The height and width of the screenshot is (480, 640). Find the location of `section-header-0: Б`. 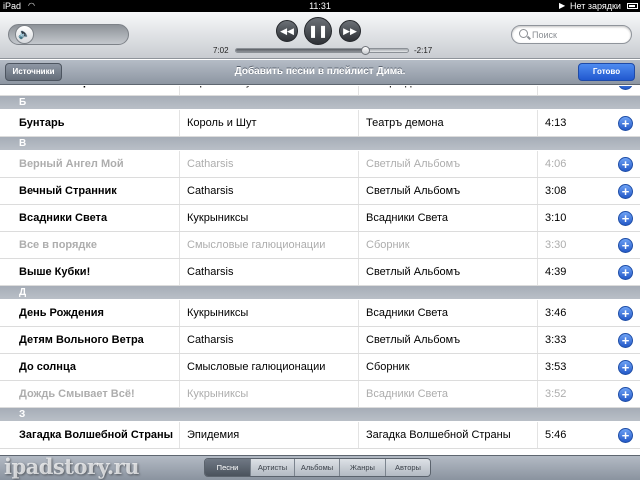

section-header-0: Б is located at coordinates (320, 102).